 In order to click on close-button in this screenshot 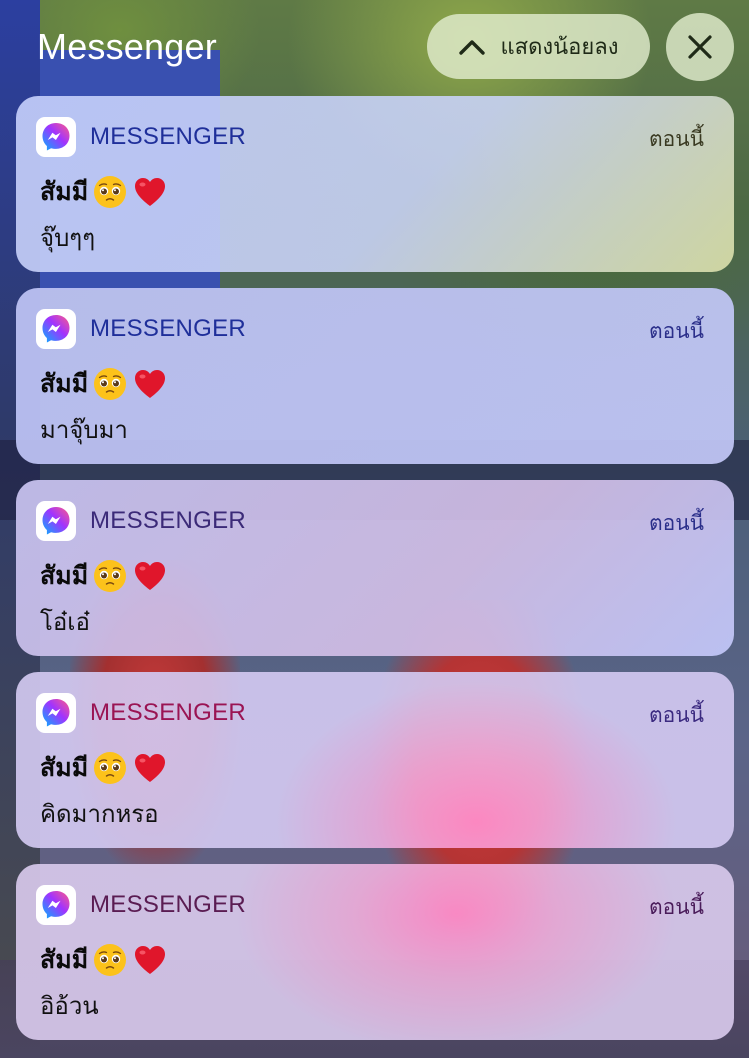, I will do `click(700, 47)`.